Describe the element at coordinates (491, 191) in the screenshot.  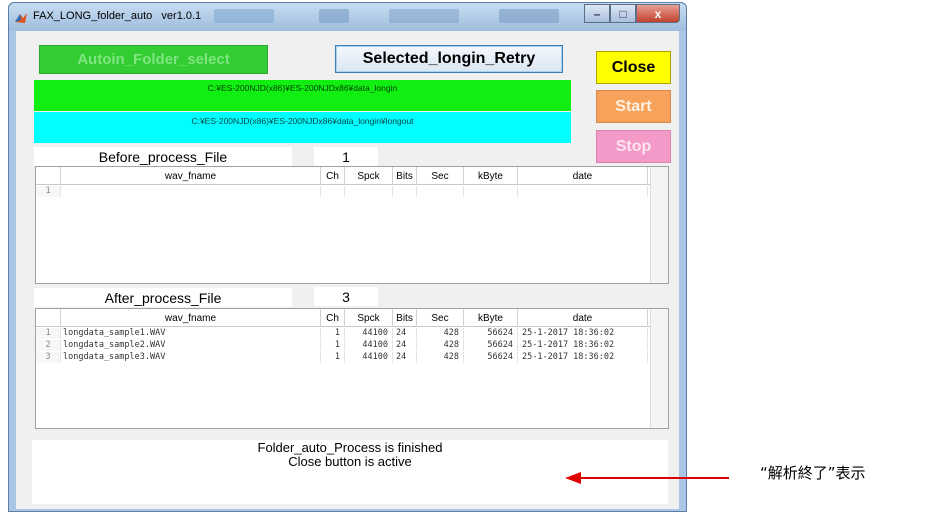
I see `kbyte-cell` at that location.